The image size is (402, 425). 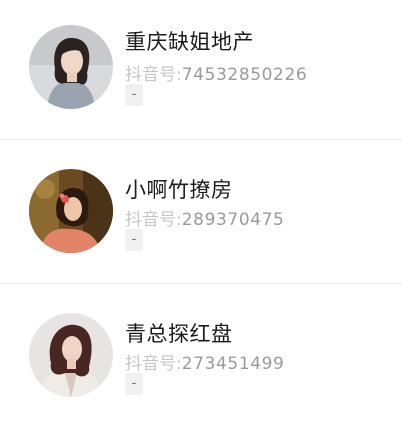 I want to click on account-name: 小啊竹撩房, so click(x=179, y=190).